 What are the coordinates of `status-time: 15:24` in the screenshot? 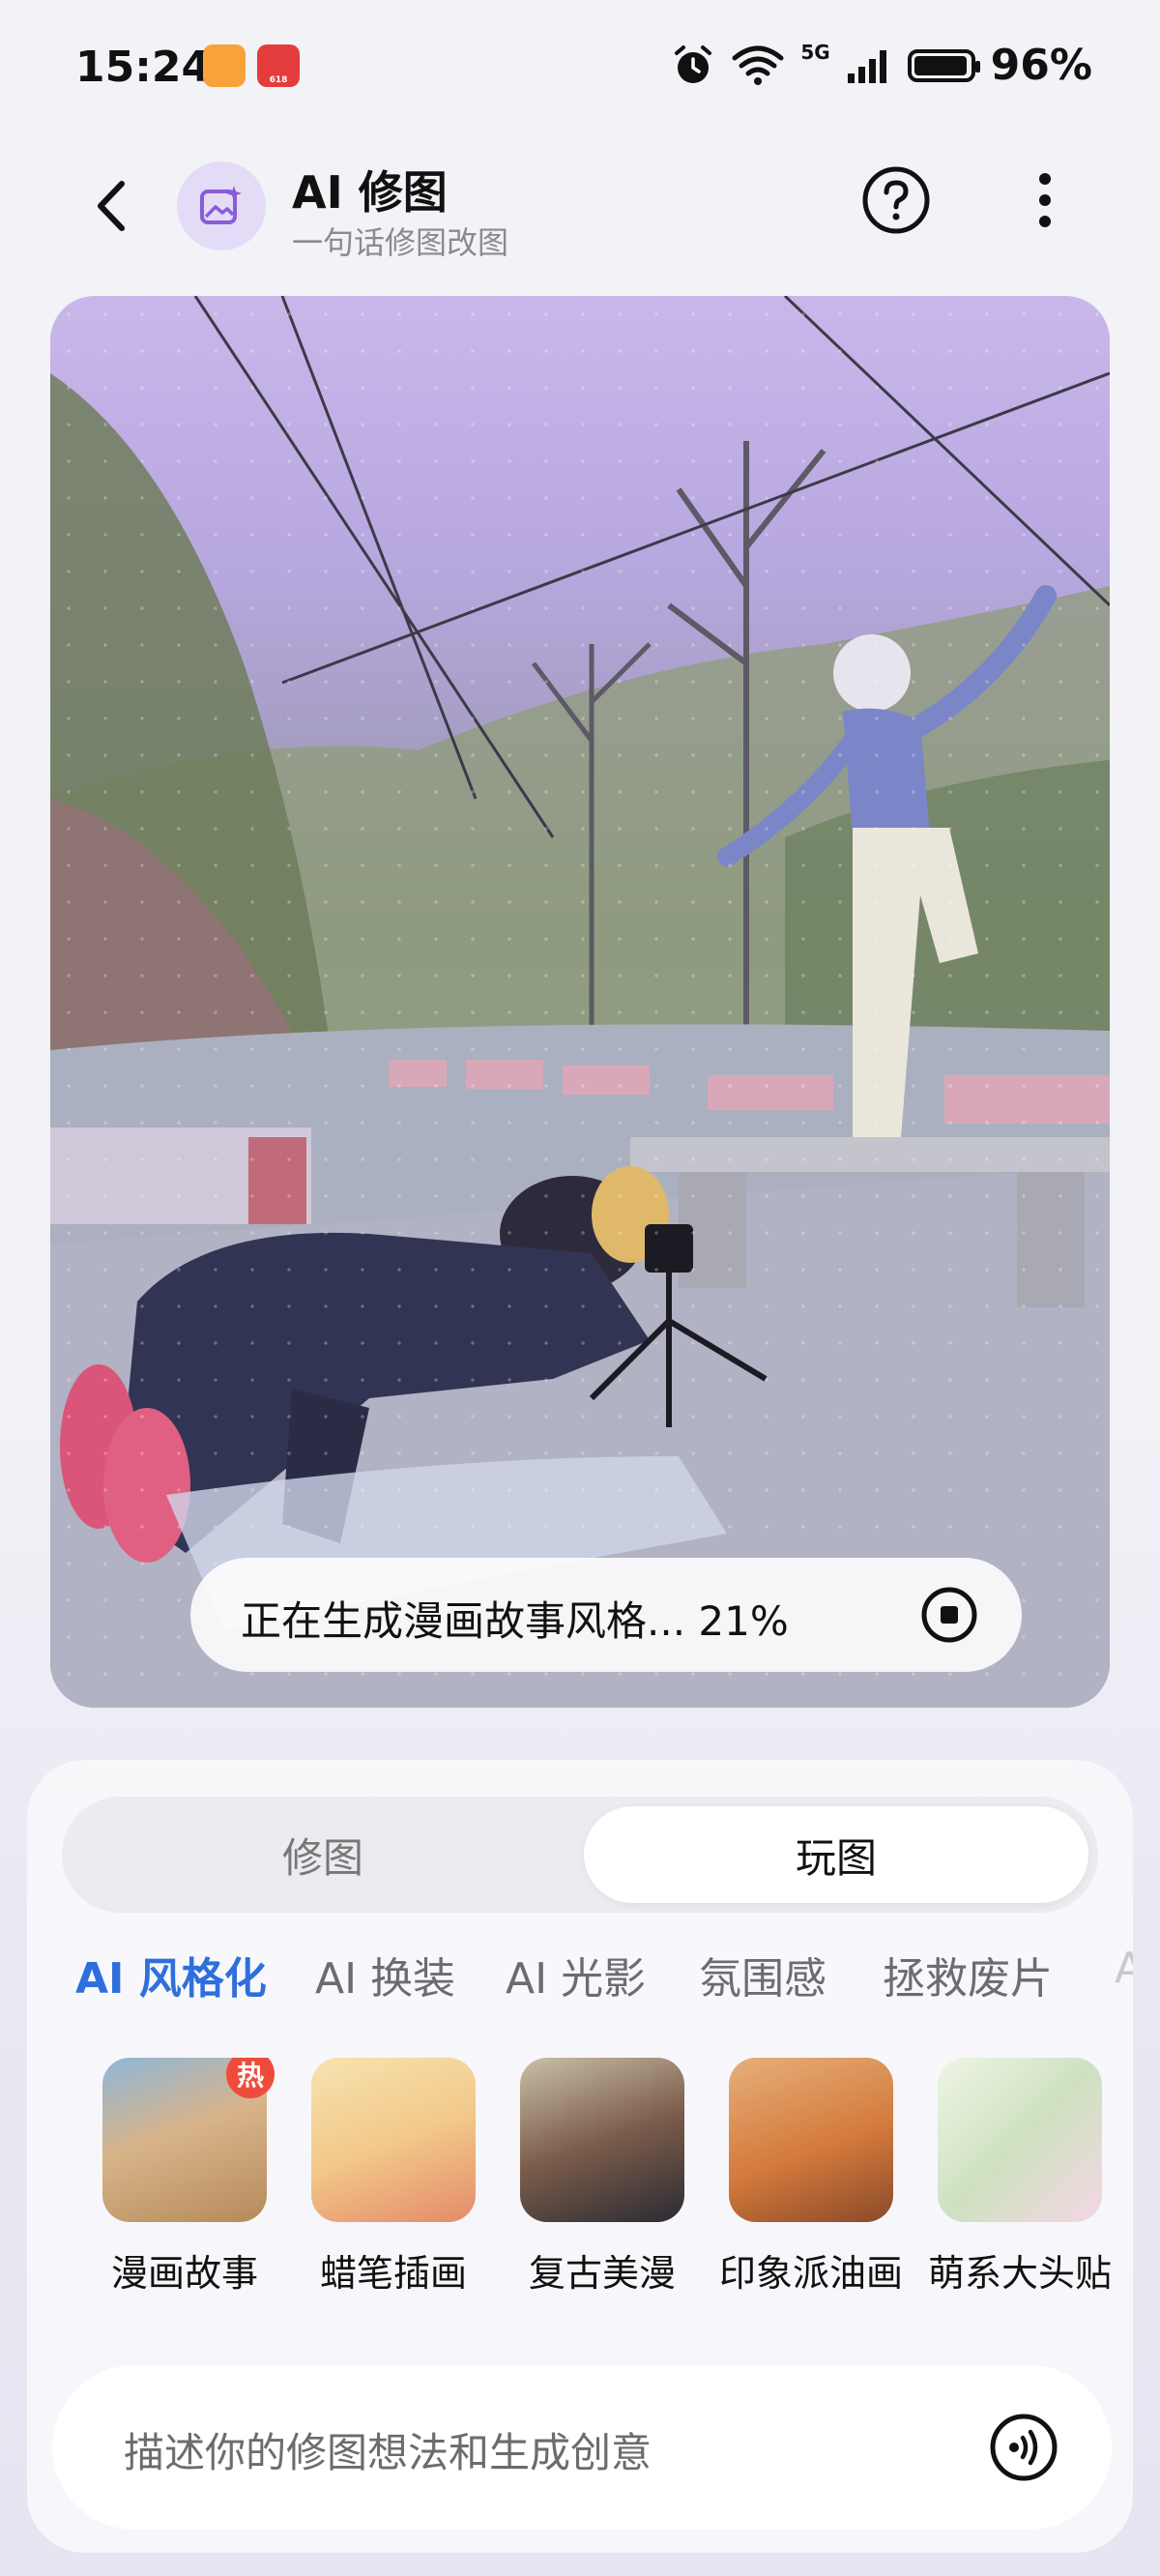 It's located at (144, 67).